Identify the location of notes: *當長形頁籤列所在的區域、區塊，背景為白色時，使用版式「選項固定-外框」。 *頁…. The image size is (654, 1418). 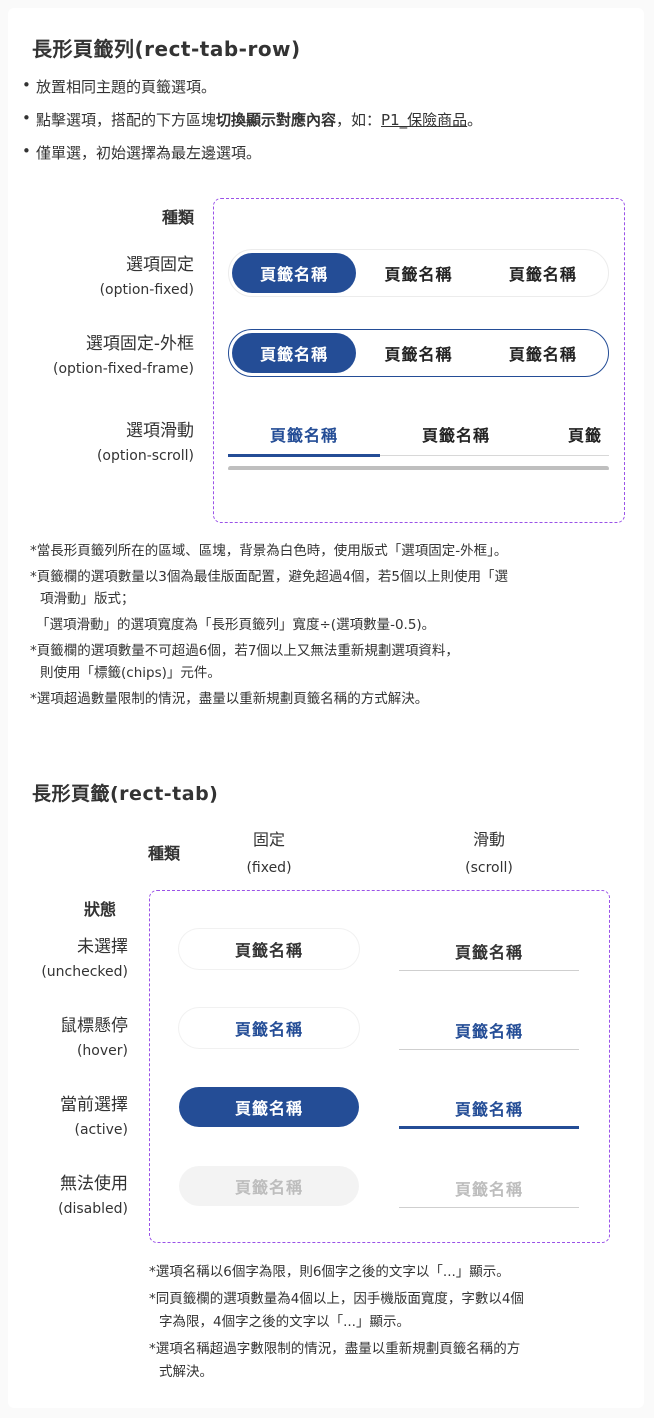
(335, 625).